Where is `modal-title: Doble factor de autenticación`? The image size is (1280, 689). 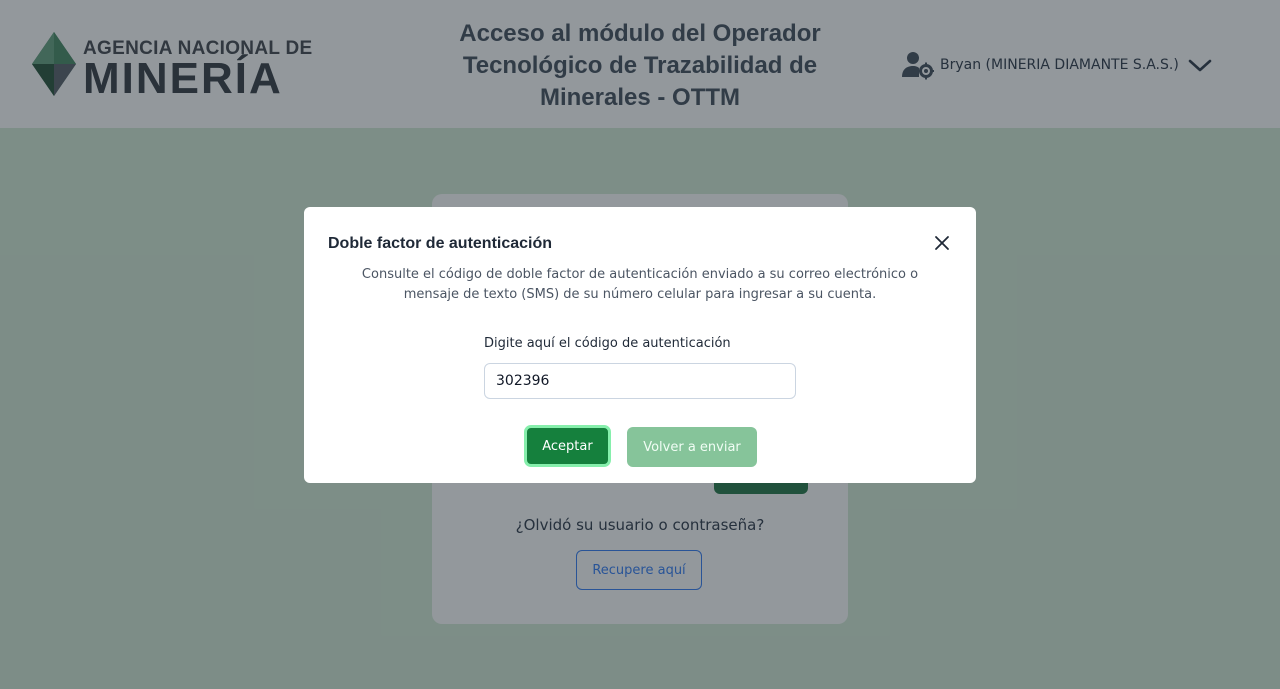
modal-title: Doble factor de autenticación is located at coordinates (440, 243).